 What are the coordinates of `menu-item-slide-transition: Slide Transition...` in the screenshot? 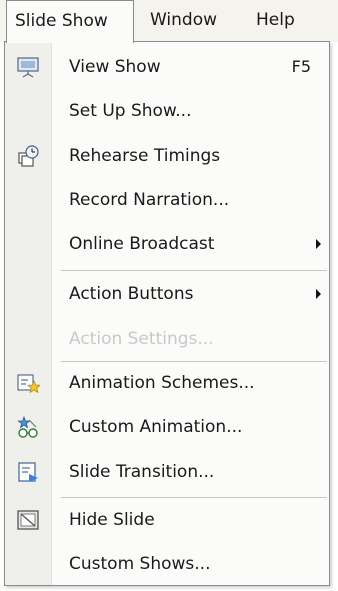 It's located at (167, 472).